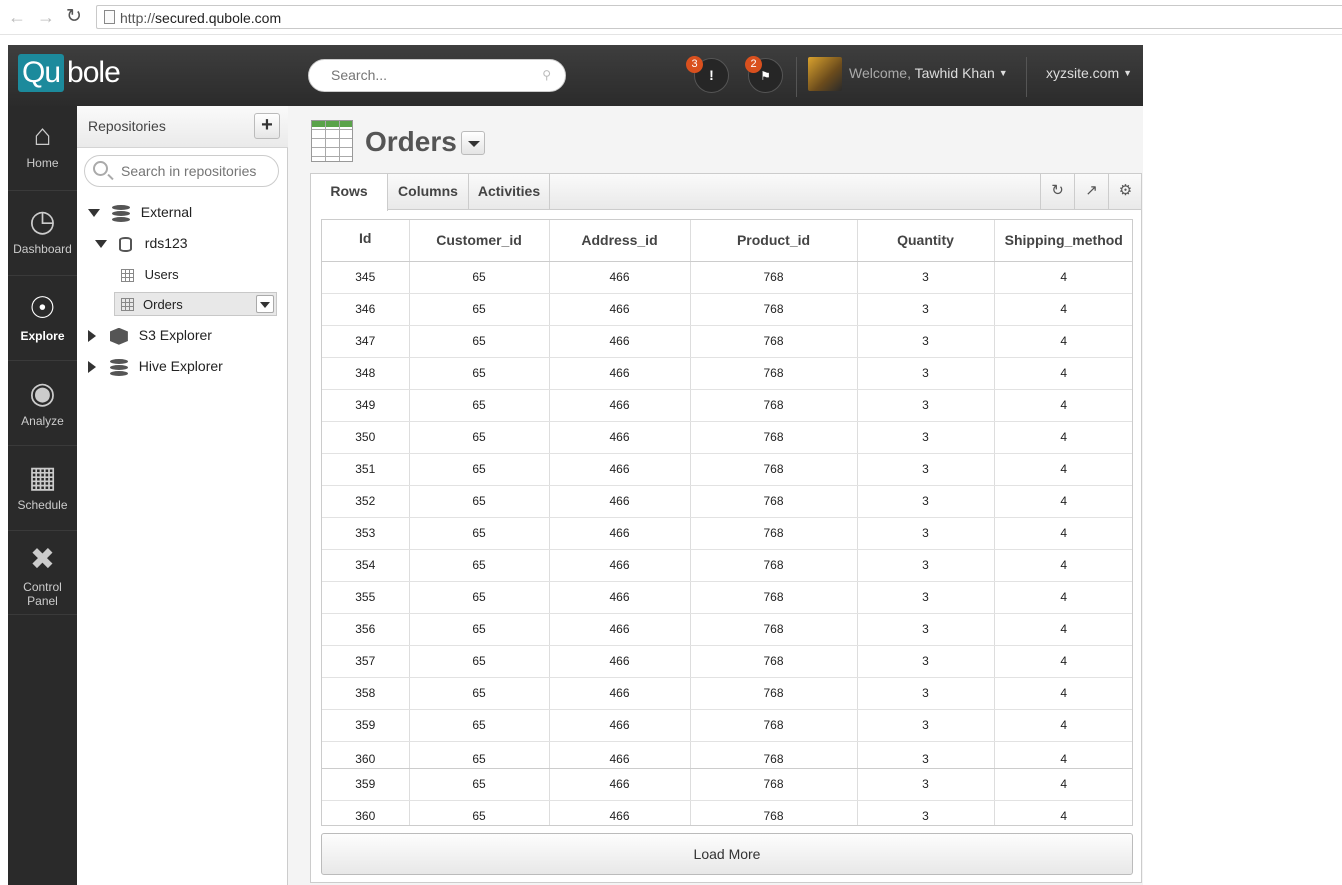 The image size is (1342, 885). I want to click on table-cell: 347, so click(366, 341).